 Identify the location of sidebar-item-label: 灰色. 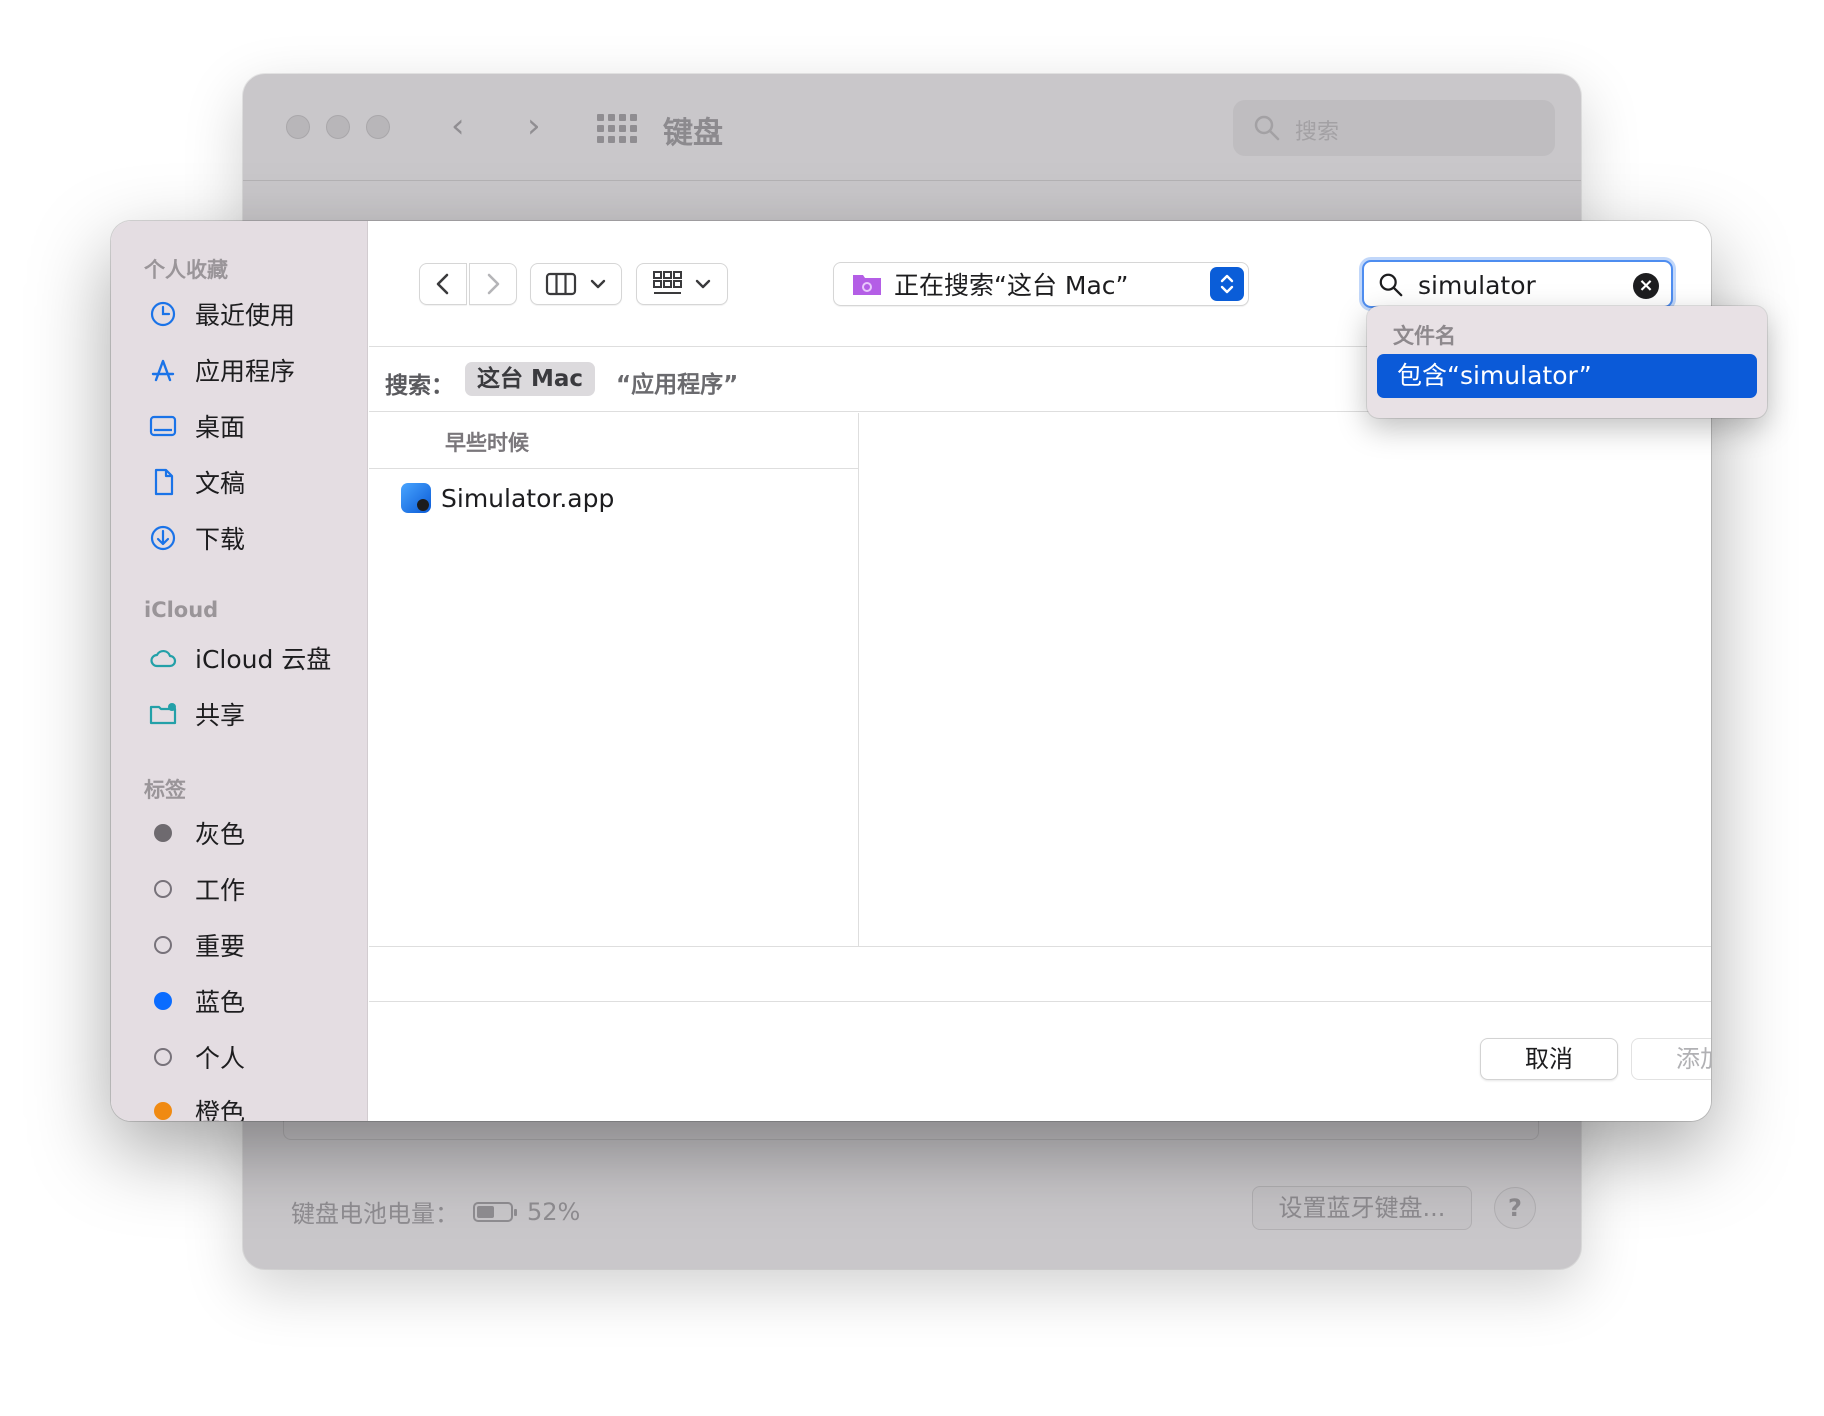
(220, 834).